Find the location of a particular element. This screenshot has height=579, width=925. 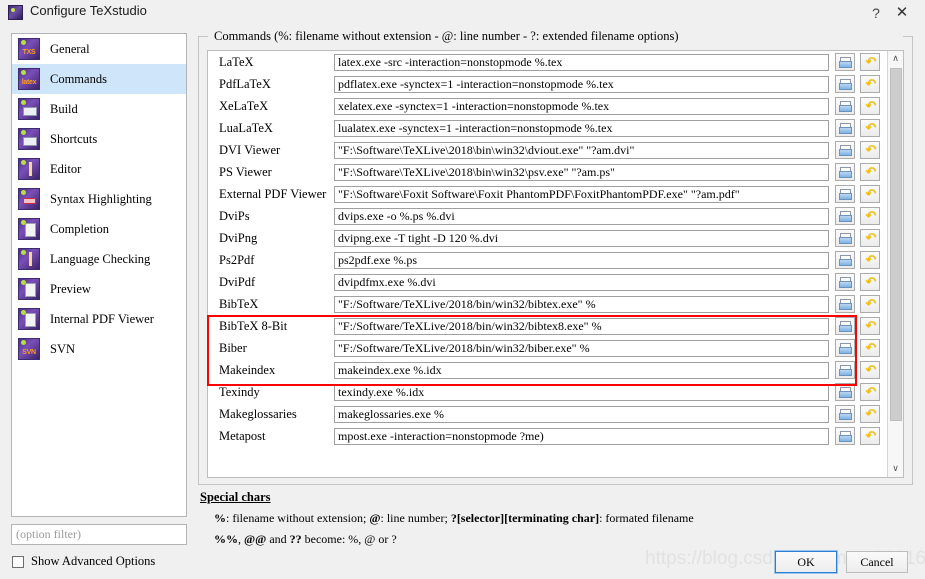

option-filter-input: (option filter) is located at coordinates (99, 534).